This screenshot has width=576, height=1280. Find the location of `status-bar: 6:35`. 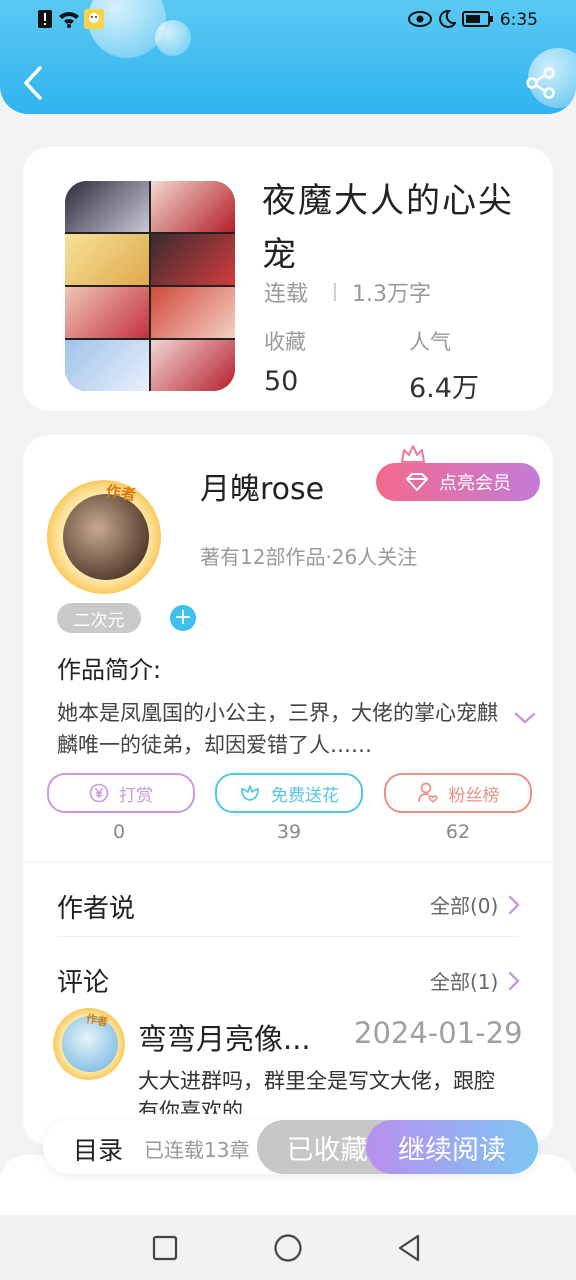

status-bar: 6:35 is located at coordinates (288, 20).